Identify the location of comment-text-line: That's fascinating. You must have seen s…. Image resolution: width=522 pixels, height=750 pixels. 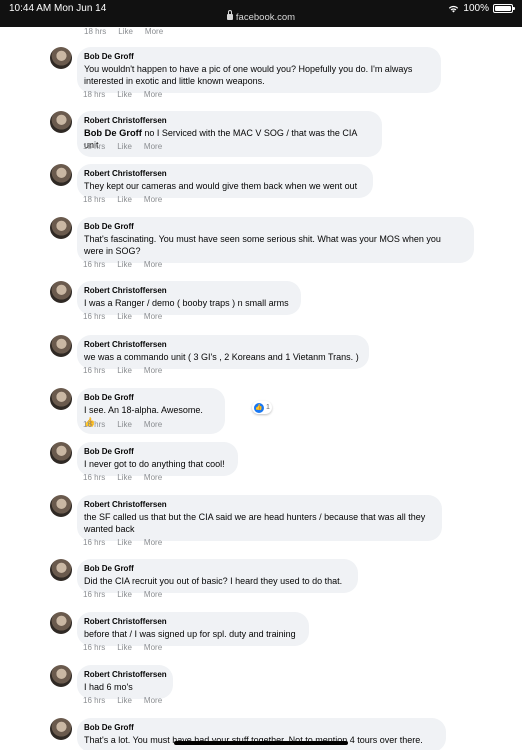
(262, 239).